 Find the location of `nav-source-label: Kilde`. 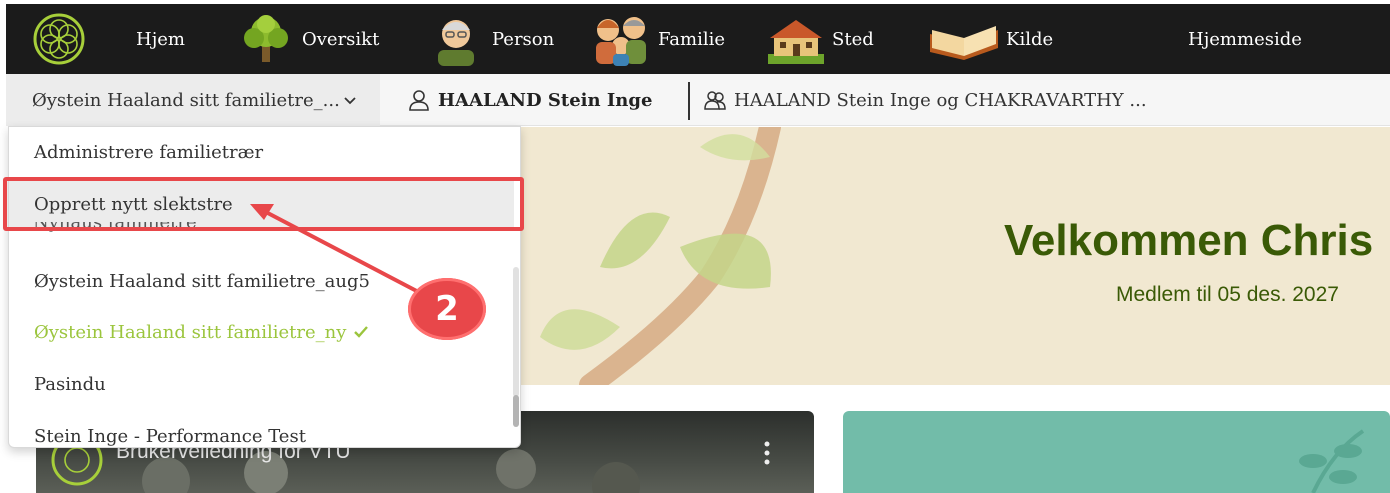

nav-source-label: Kilde is located at coordinates (1030, 39).